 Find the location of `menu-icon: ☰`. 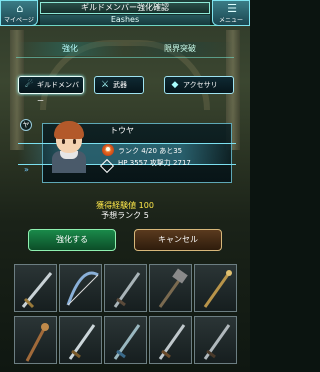

menu-icon: ☰ is located at coordinates (232, 8).